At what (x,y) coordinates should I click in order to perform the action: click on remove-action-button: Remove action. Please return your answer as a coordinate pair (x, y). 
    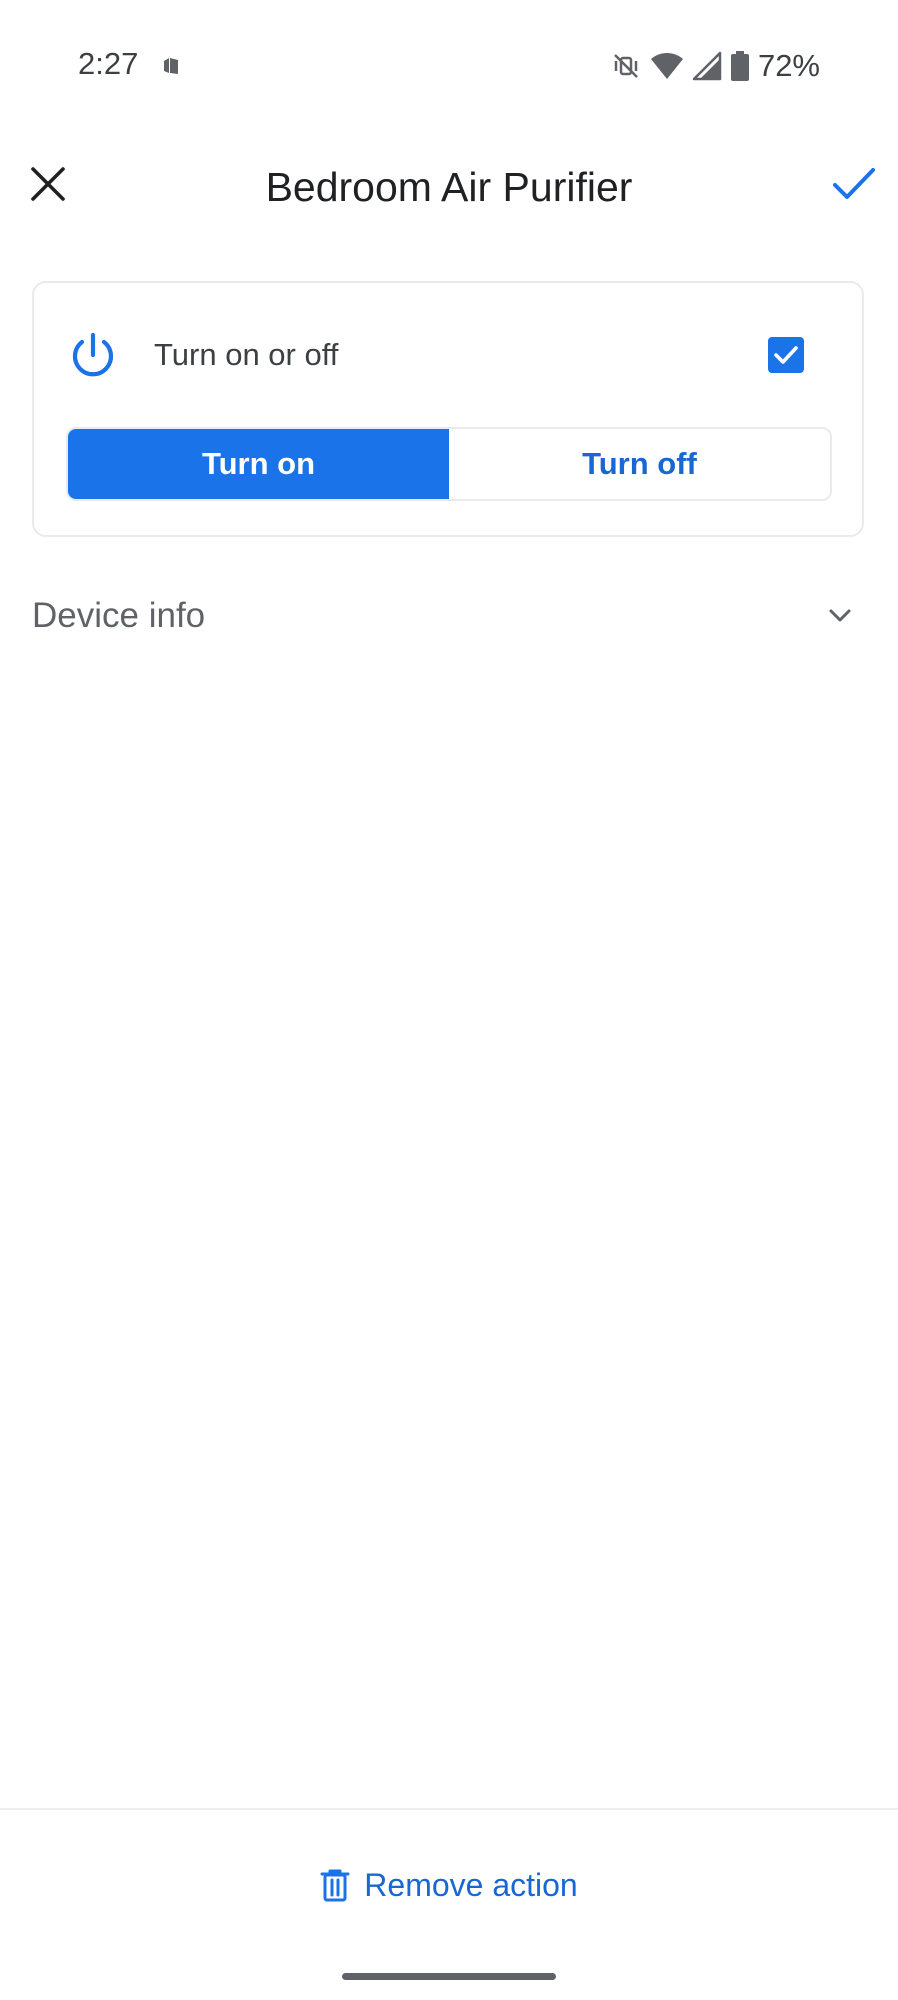
    Looking at the image, I should click on (449, 1885).